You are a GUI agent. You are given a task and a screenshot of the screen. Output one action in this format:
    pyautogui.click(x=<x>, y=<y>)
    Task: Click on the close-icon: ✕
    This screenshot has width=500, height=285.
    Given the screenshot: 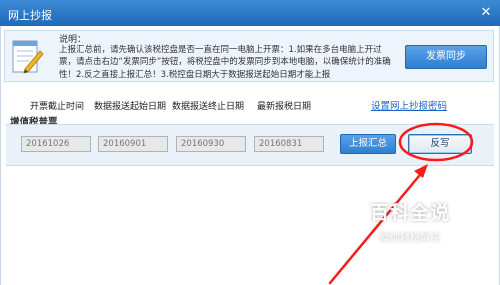 What is the action you would take?
    pyautogui.click(x=486, y=12)
    